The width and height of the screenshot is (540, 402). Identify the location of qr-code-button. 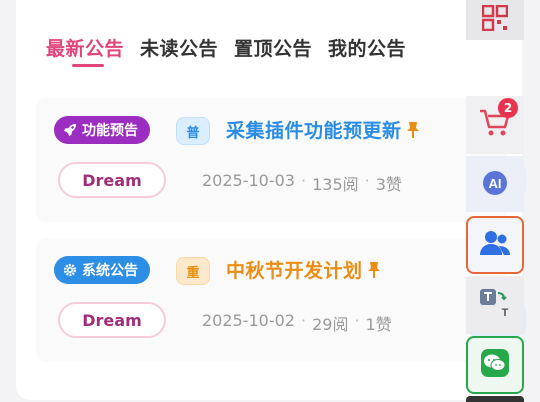
(495, 20).